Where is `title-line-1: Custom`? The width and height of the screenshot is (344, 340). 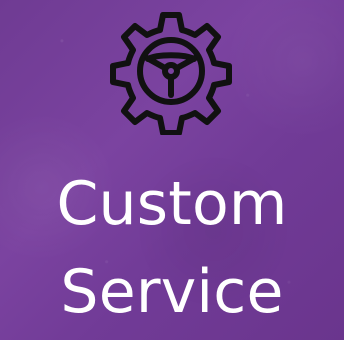 title-line-1: Custom is located at coordinates (172, 204).